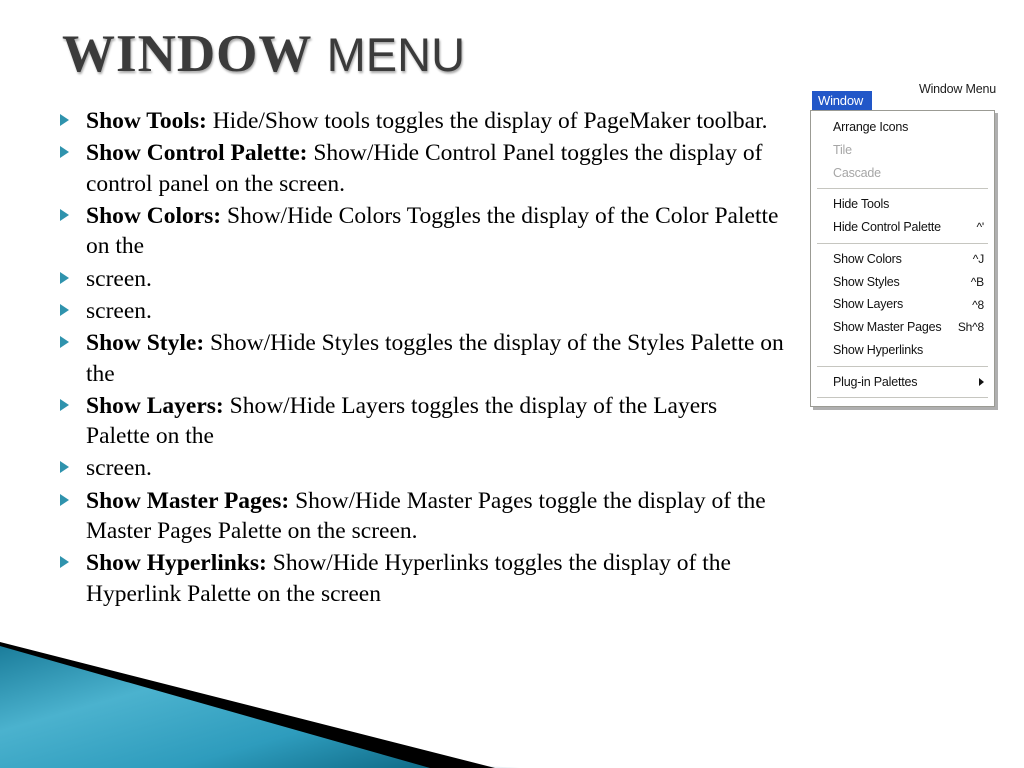 The height and width of the screenshot is (768, 1024). Describe the element at coordinates (981, 381) in the screenshot. I see `chevron-right-icon` at that location.